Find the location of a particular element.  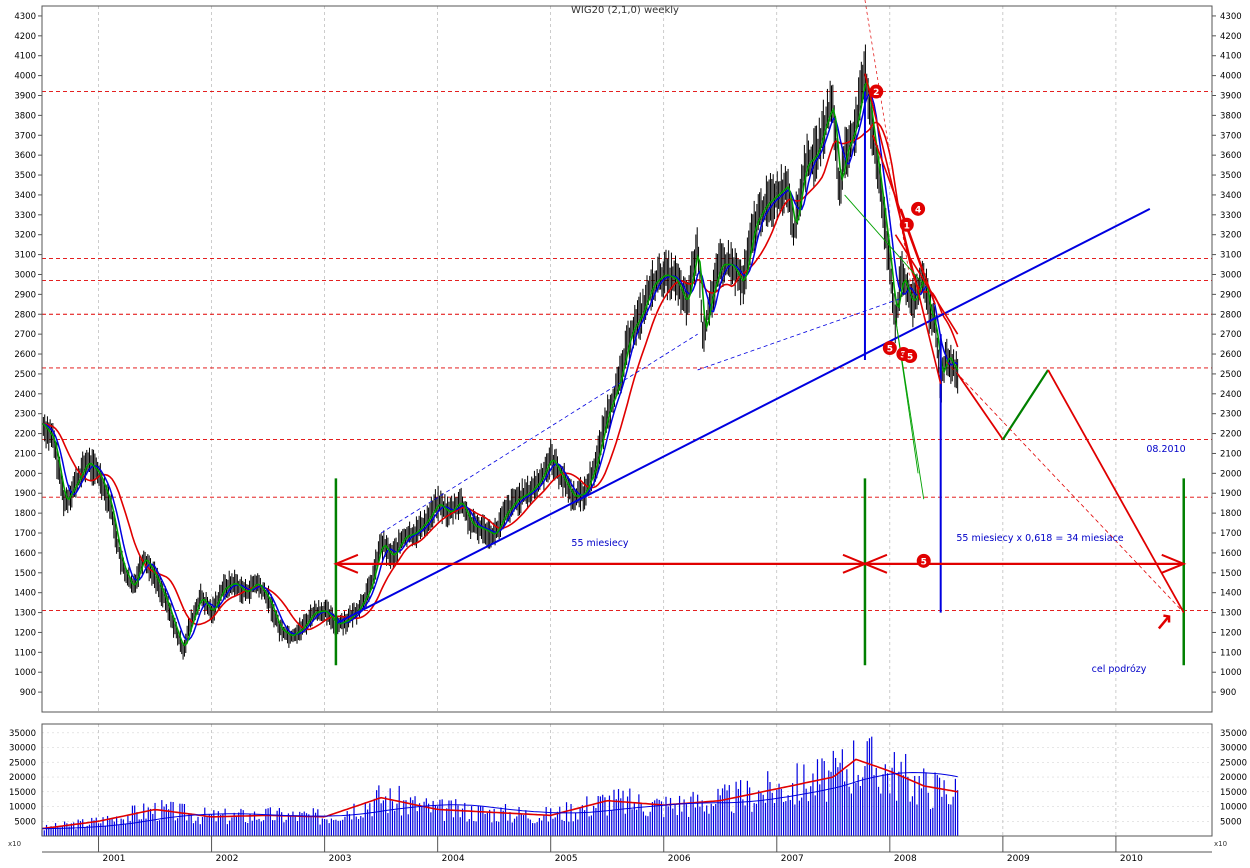

volume-tick-label-left: 25000 is located at coordinates (22, 763).